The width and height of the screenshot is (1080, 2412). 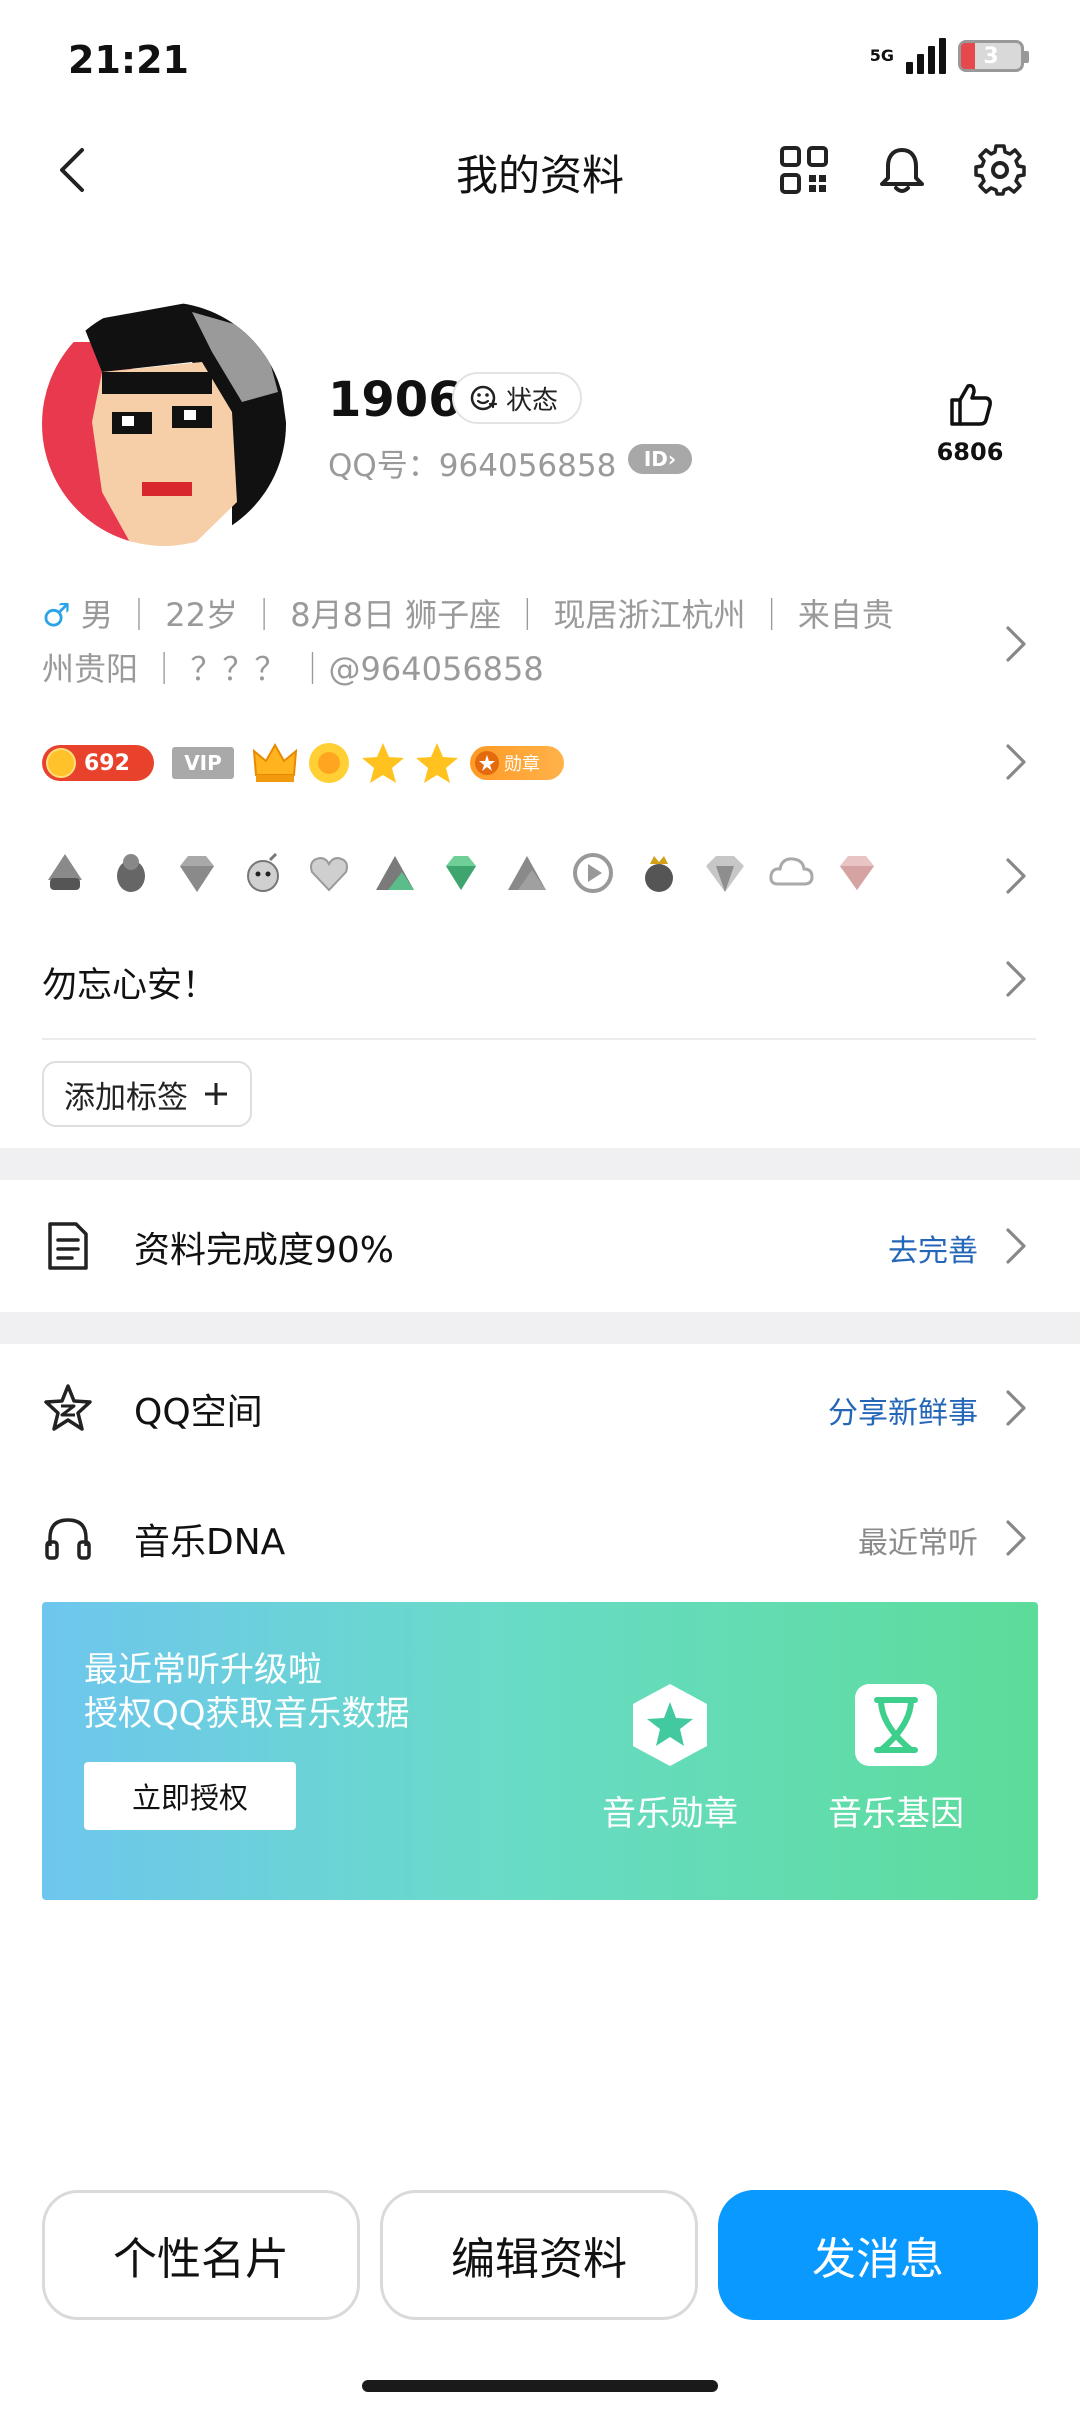 What do you see at coordinates (540, 980) in the screenshot?
I see `signature-row: 勿忘心安！` at bounding box center [540, 980].